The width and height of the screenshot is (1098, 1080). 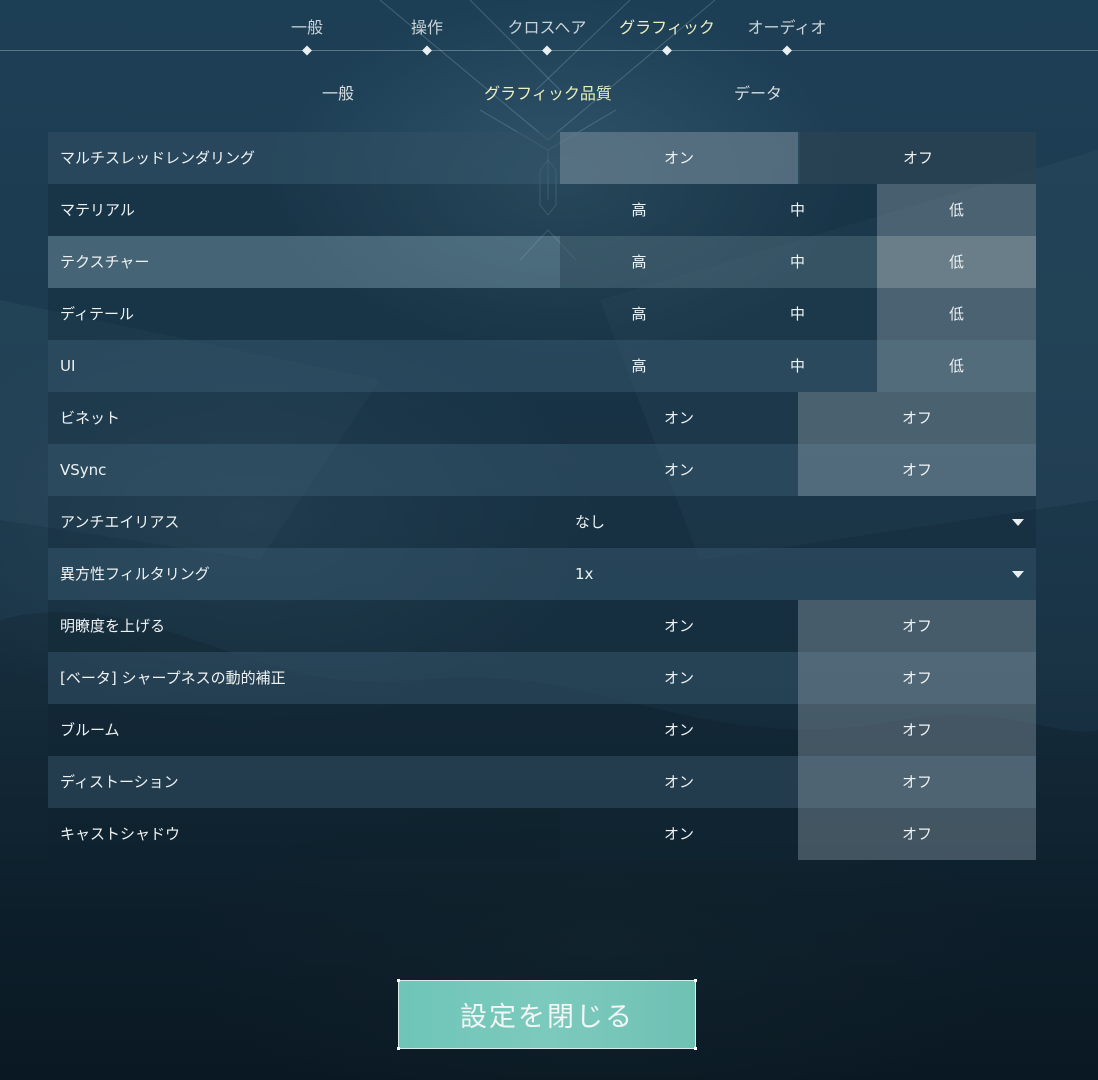 I want to click on tab-crosshair: クロスヘア, so click(x=547, y=26).